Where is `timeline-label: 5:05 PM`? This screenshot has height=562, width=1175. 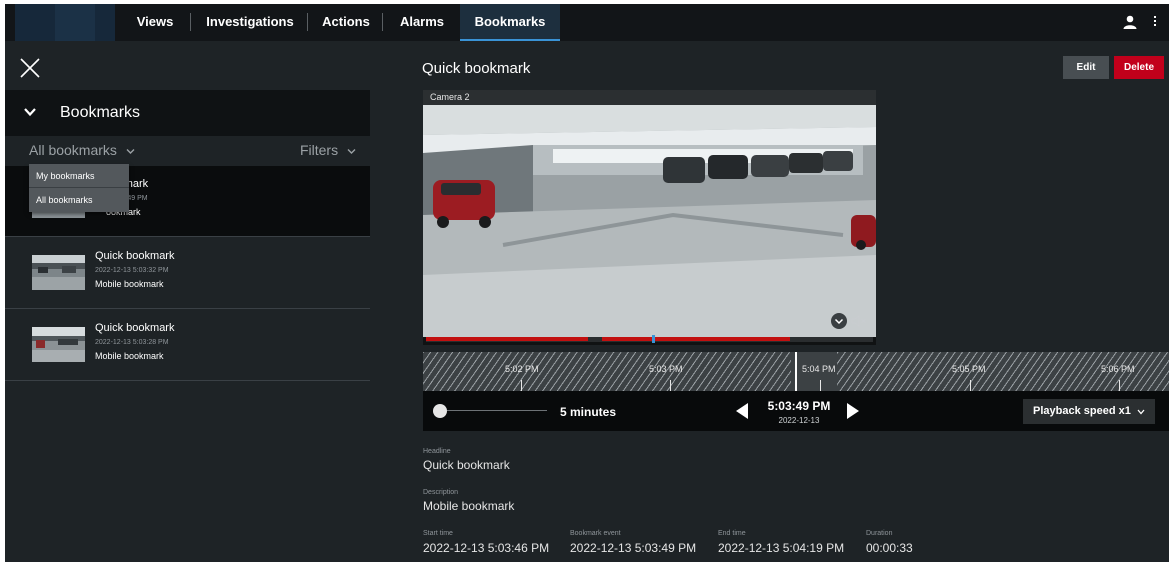
timeline-label: 5:05 PM is located at coordinates (969, 369).